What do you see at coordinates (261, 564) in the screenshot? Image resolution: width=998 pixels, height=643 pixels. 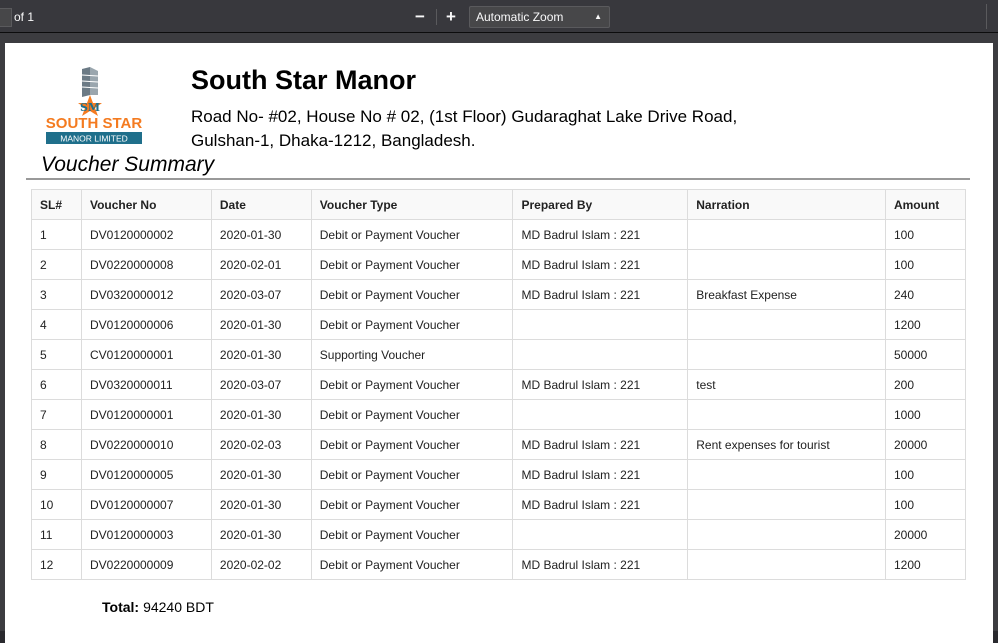 I see `table-cell: 2020-02-02` at bounding box center [261, 564].